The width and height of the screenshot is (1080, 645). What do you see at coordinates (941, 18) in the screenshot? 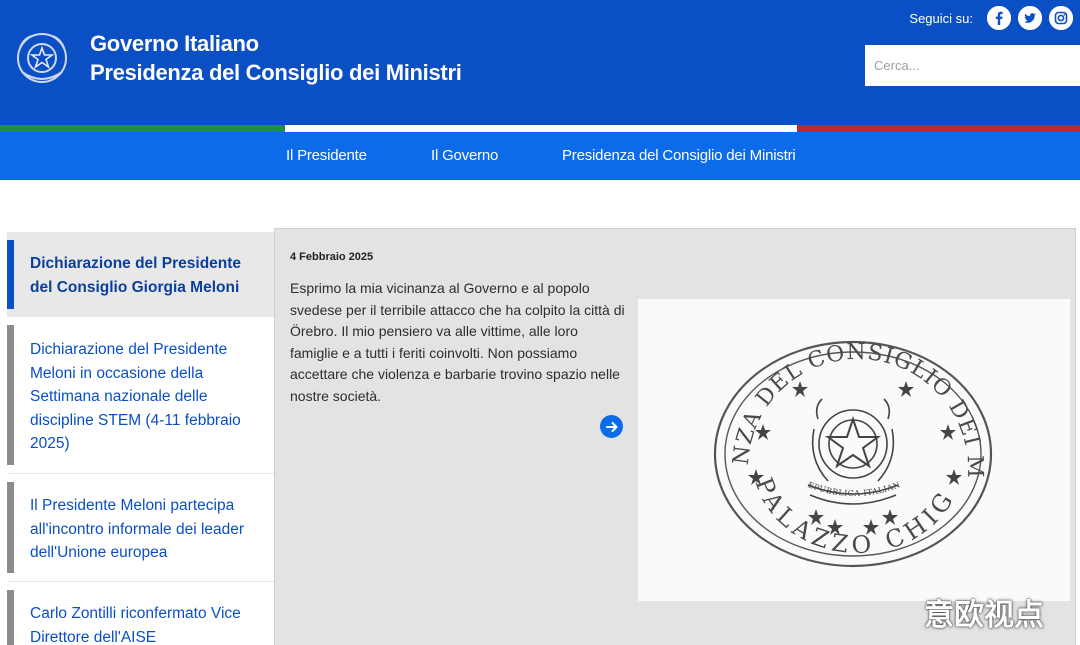
I see `follow-label: Seguici su:` at bounding box center [941, 18].